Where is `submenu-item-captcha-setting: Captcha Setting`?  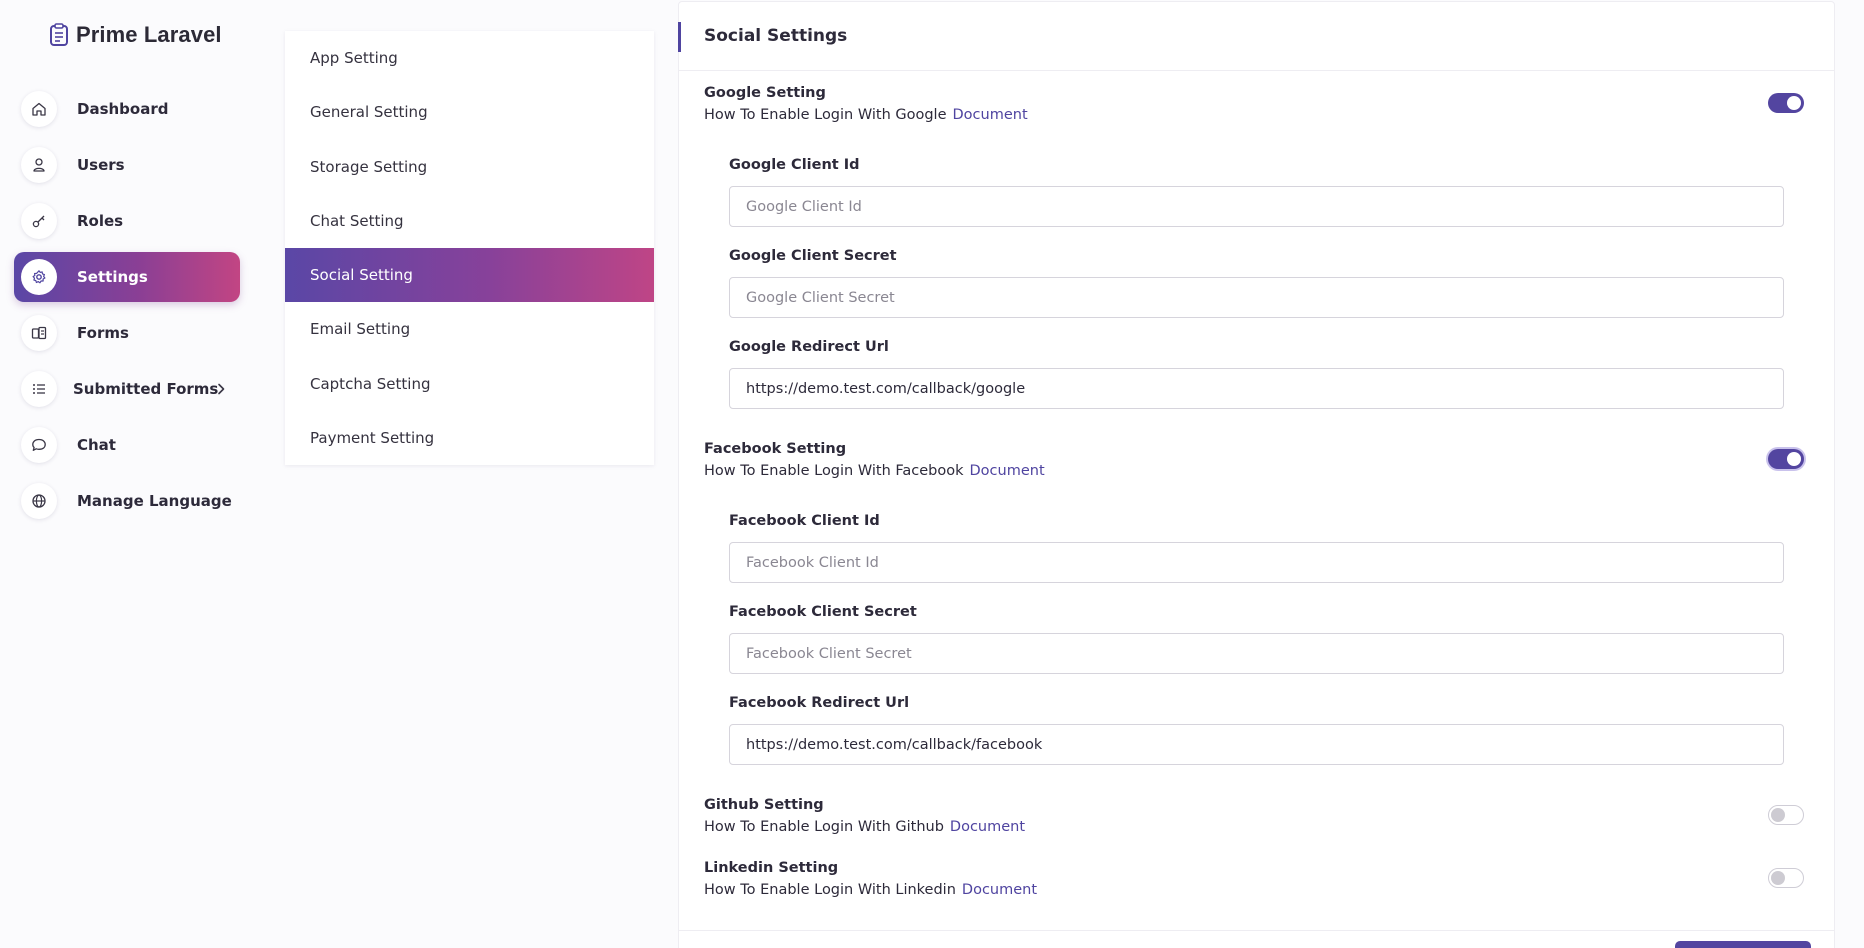
submenu-item-captcha-setting: Captcha Setting is located at coordinates (469, 384).